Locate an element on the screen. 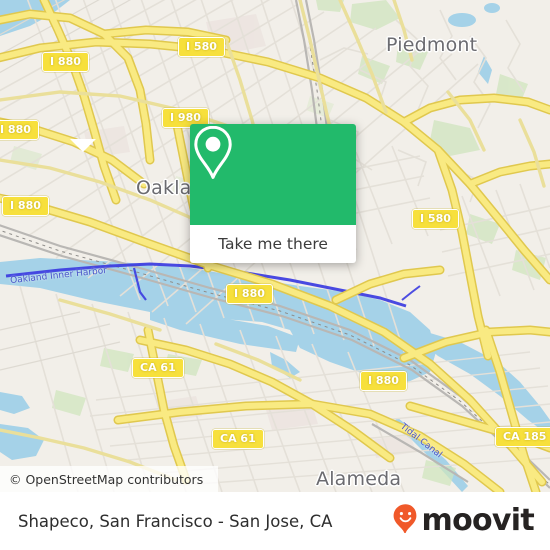 The image size is (550, 550). popup-pointer-tail is located at coordinates (83, 145).